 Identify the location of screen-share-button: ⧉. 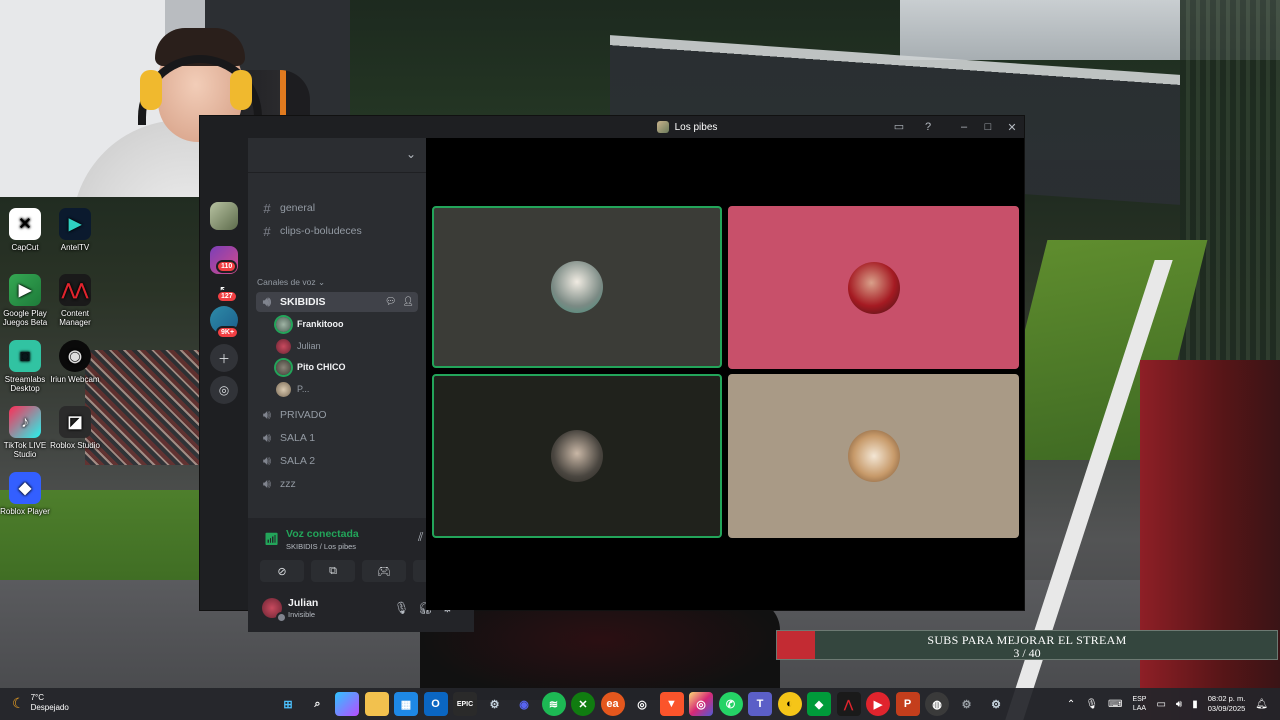
(333, 571).